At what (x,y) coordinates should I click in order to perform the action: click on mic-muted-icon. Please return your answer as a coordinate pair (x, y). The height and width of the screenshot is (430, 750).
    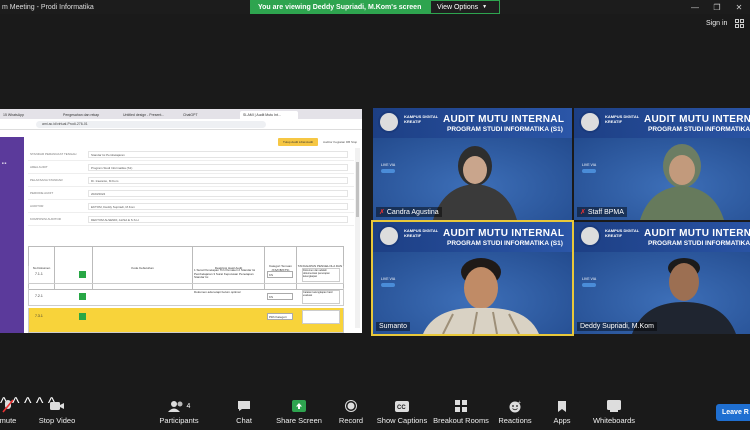
    Looking at the image, I should click on (8, 406).